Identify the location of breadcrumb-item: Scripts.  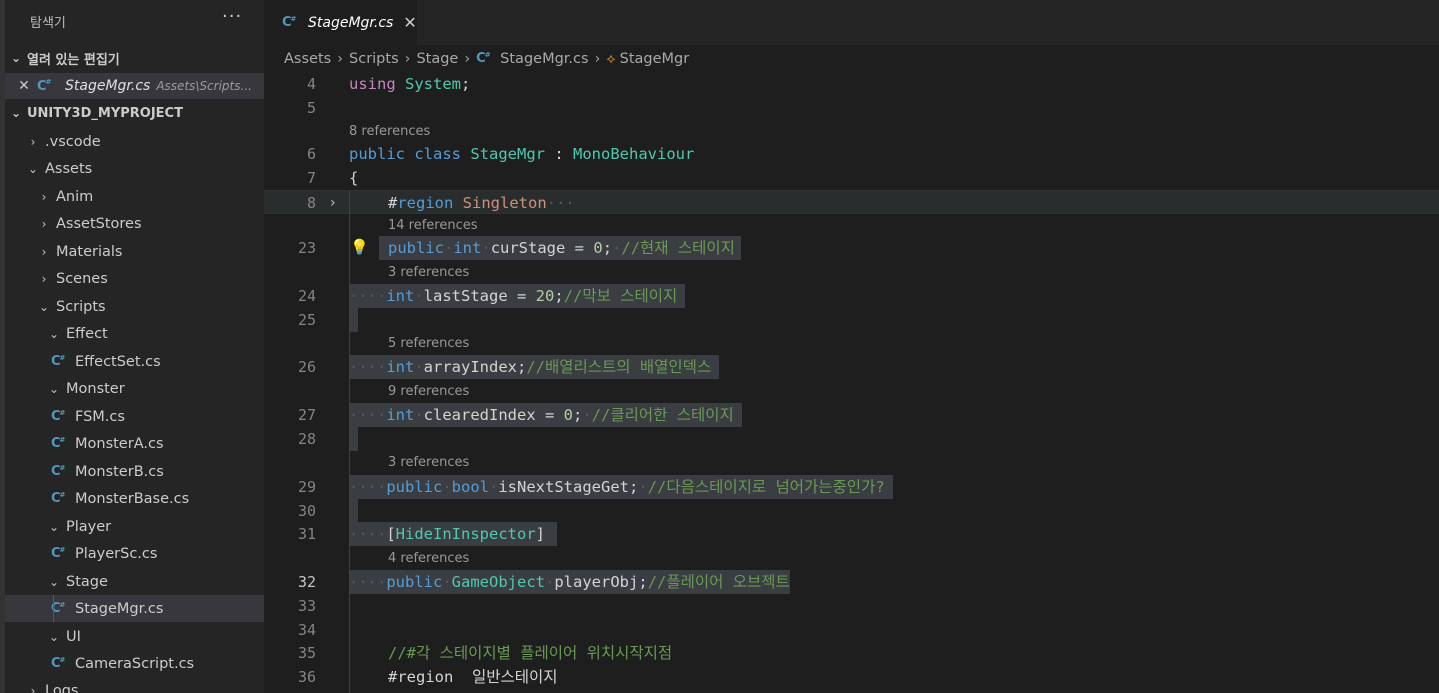
(374, 59).